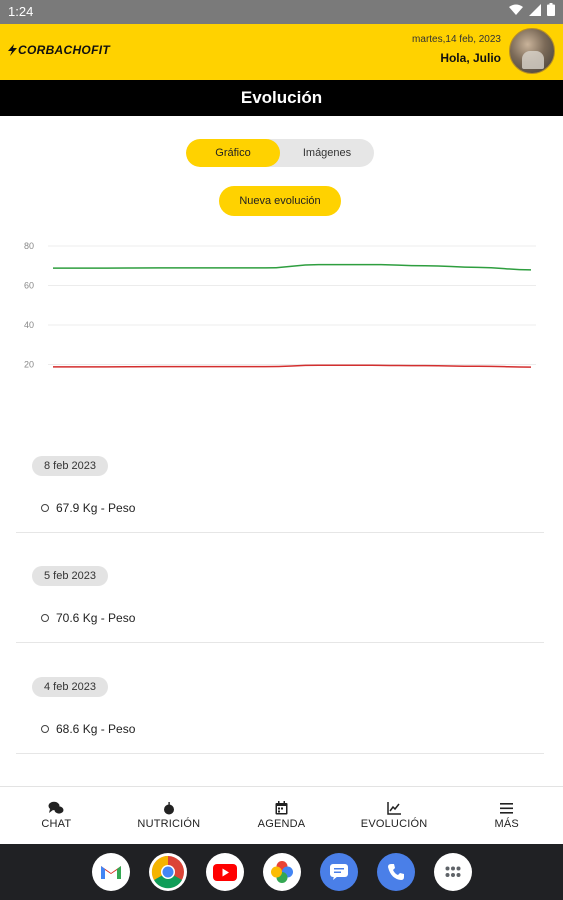 This screenshot has width=563, height=900. Describe the element at coordinates (64, 50) in the screenshot. I see `brand-name: CORBACHOFIT` at that location.